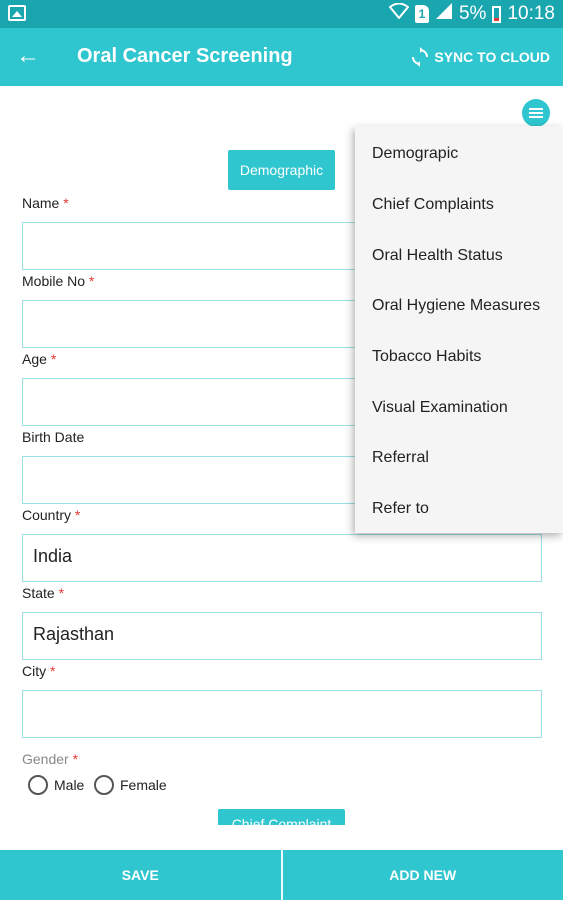 Image resolution: width=563 pixels, height=900 pixels. What do you see at coordinates (281, 14) in the screenshot?
I see `status-bar: 1 5% 10:18` at bounding box center [281, 14].